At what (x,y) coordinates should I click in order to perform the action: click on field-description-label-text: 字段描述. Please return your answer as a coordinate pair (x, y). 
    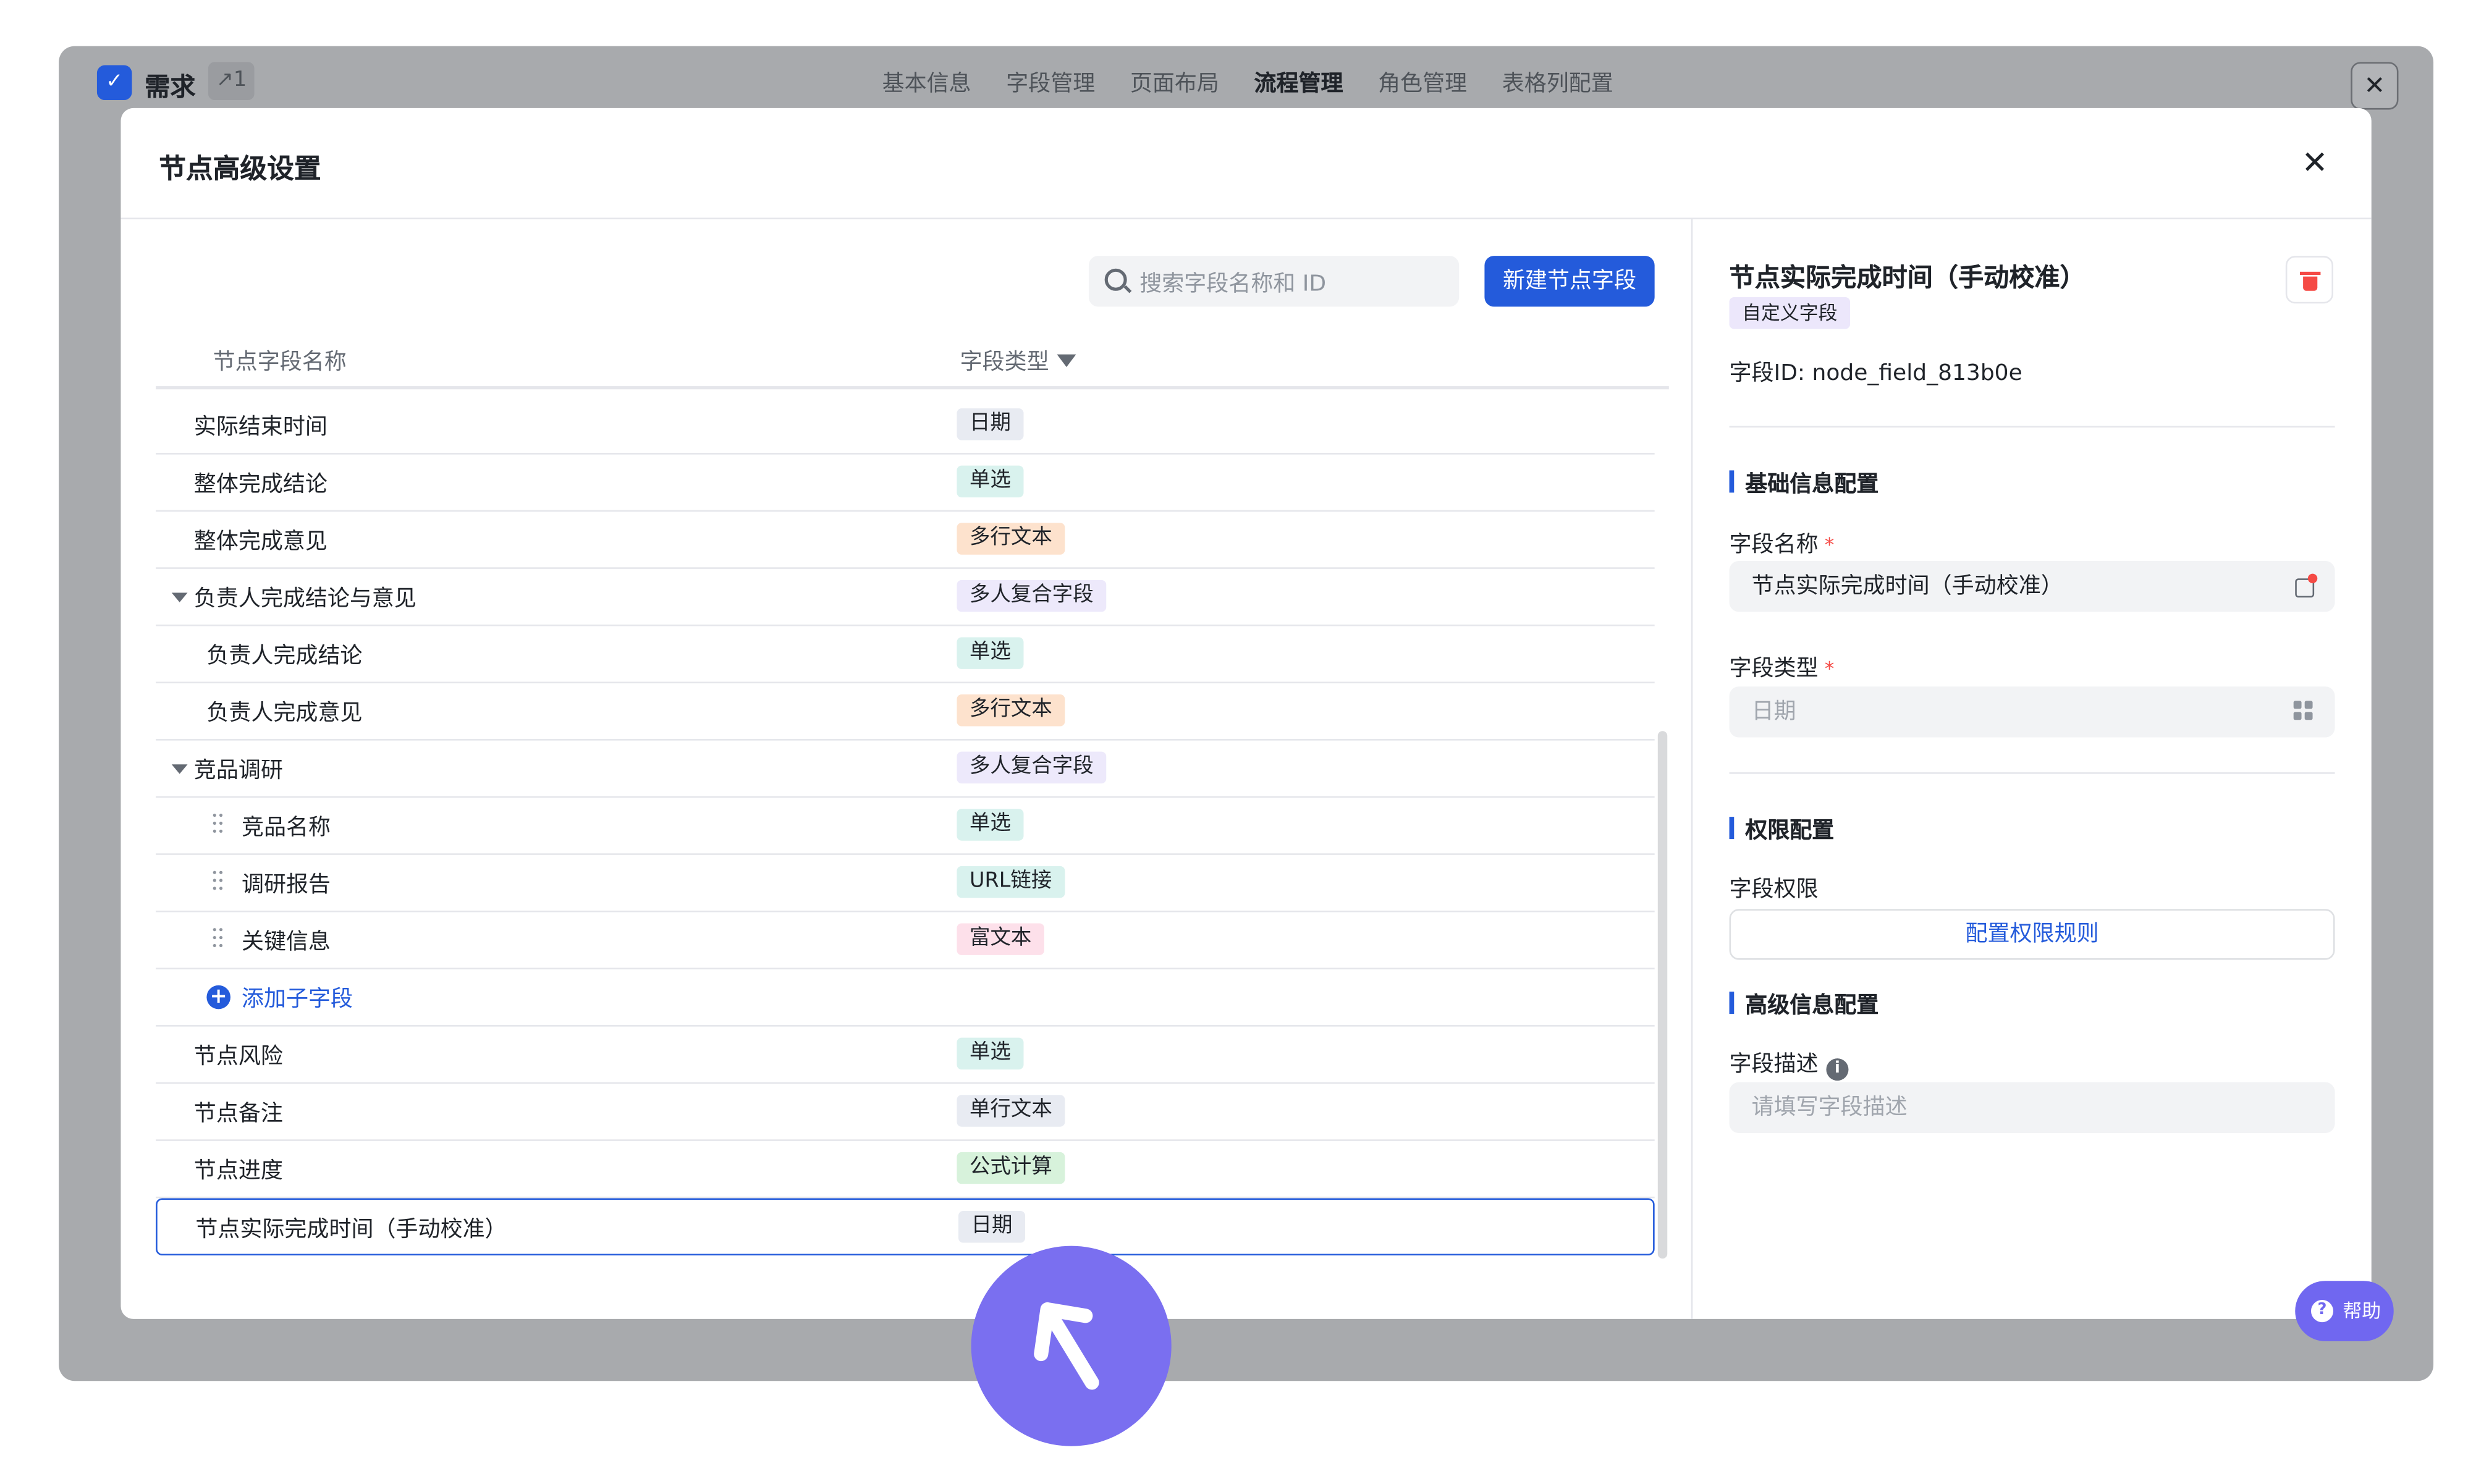
    Looking at the image, I should click on (1774, 1064).